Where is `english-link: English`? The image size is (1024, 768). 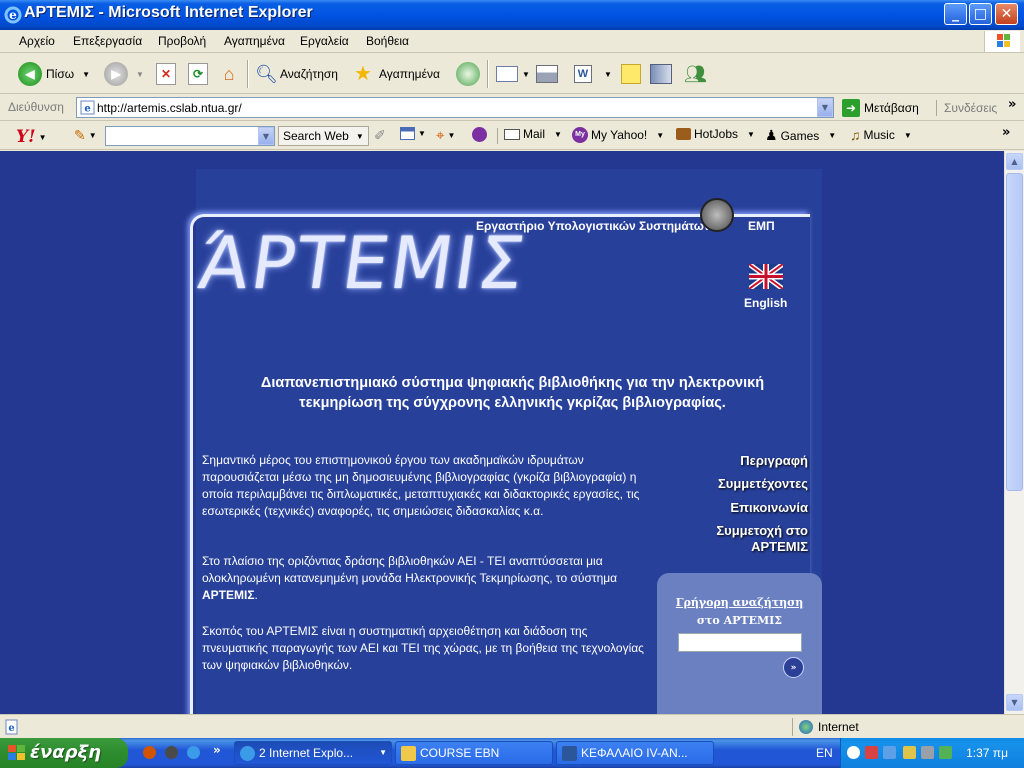
english-link: English is located at coordinates (765, 303).